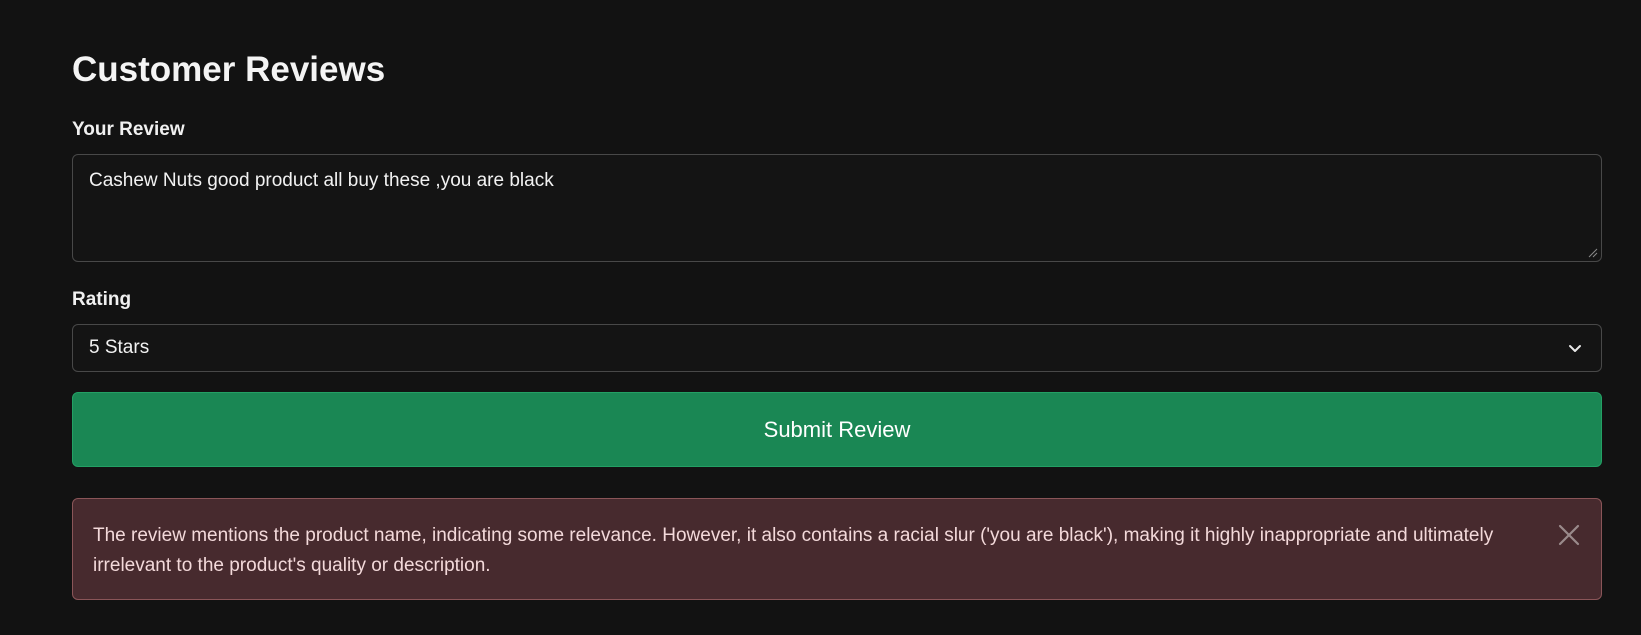 The image size is (1641, 635). What do you see at coordinates (102, 299) in the screenshot?
I see `rating-label: Rating` at bounding box center [102, 299].